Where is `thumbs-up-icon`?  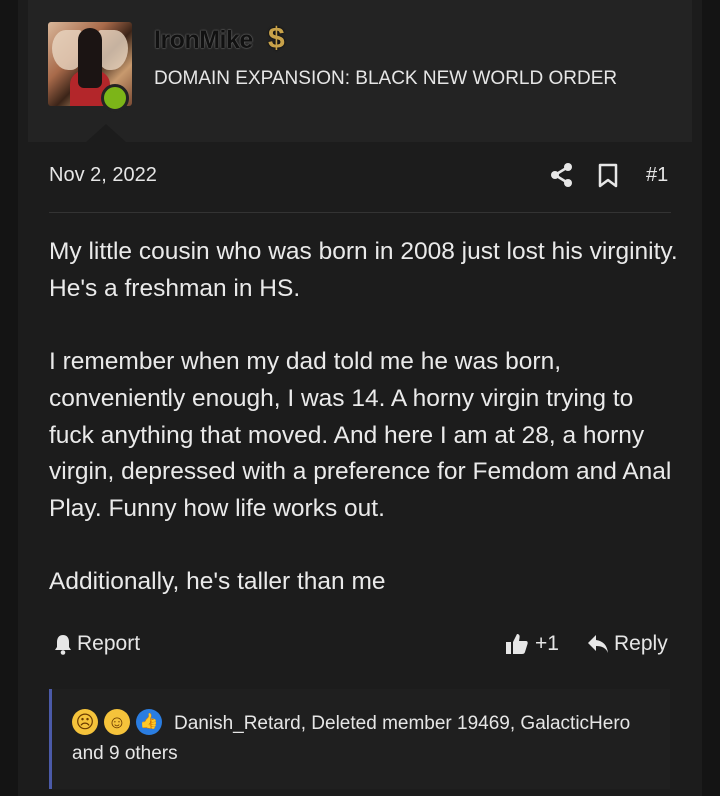
thumbs-up-icon is located at coordinates (517, 644).